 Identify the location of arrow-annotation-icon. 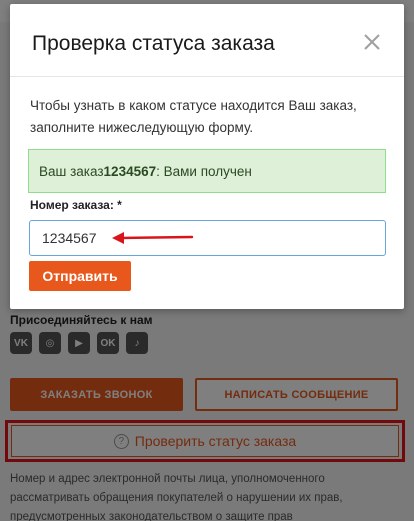
(153, 238).